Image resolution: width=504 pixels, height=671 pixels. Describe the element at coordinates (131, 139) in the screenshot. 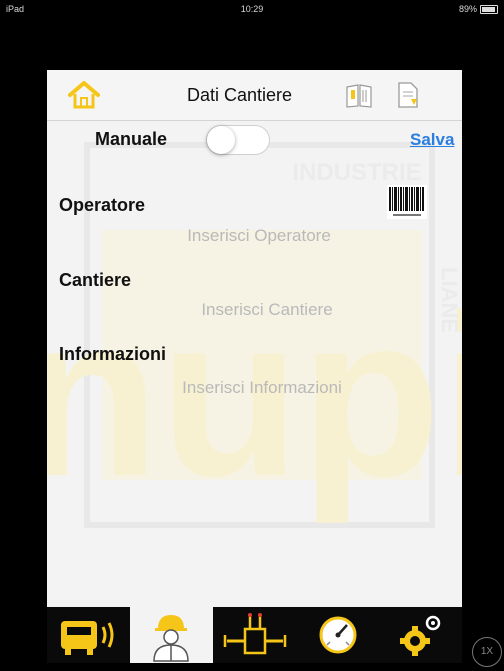

I see `manual-label: Manuale` at that location.